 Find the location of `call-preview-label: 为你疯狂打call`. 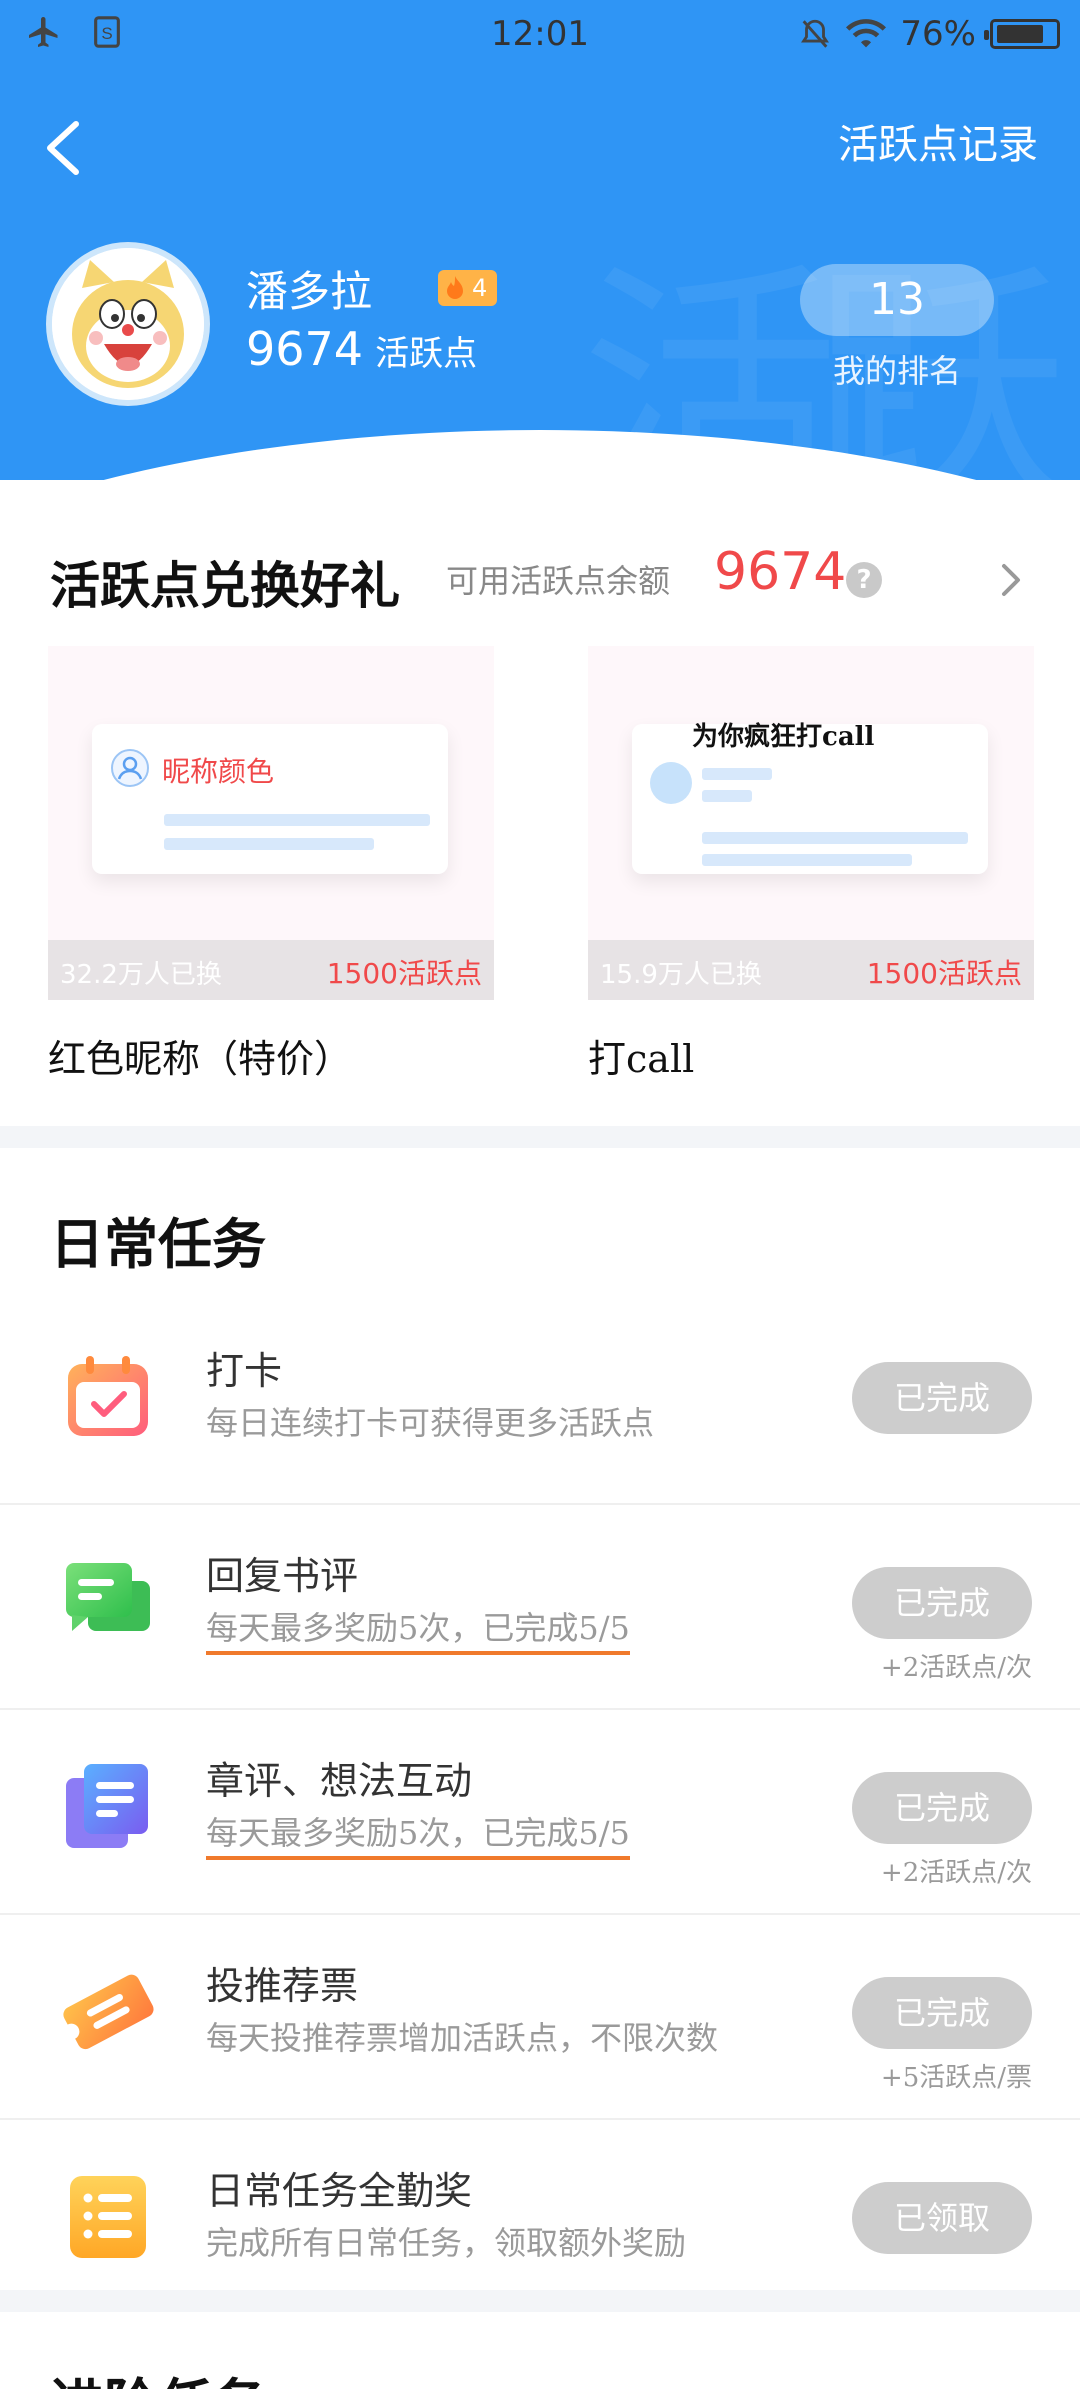

call-preview-label: 为你疯狂打call is located at coordinates (783, 737).